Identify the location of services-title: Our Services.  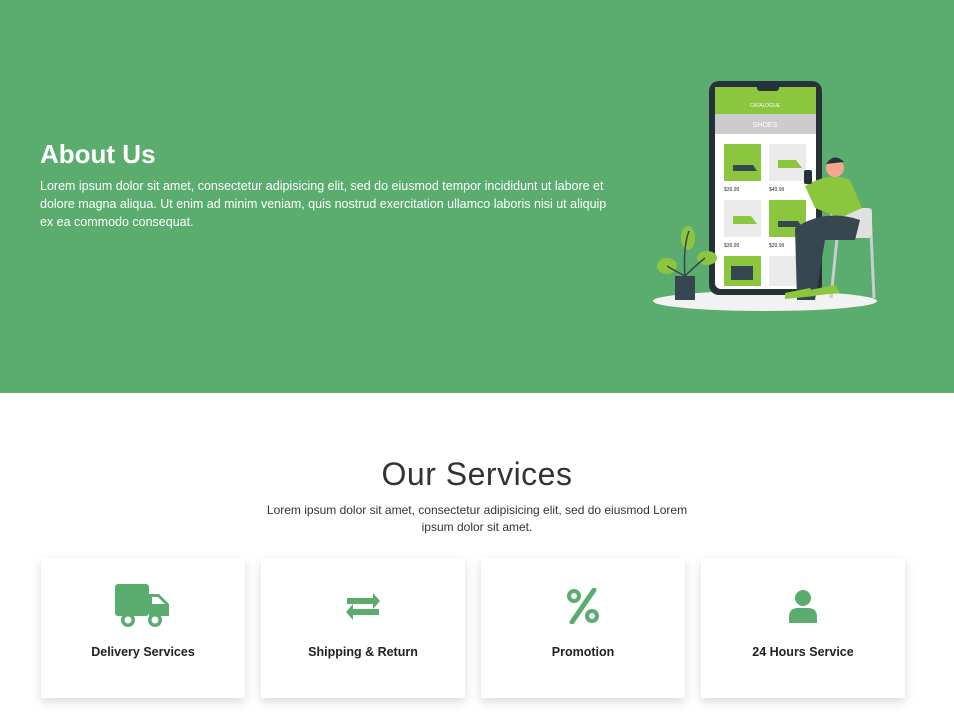
(477, 474).